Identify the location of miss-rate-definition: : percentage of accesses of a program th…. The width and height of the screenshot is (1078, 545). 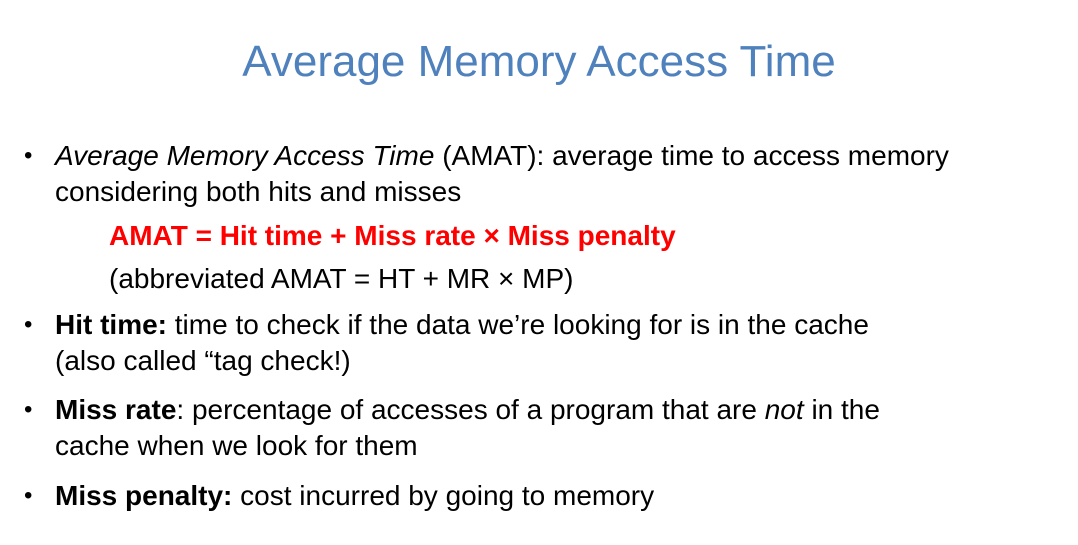
(470, 409).